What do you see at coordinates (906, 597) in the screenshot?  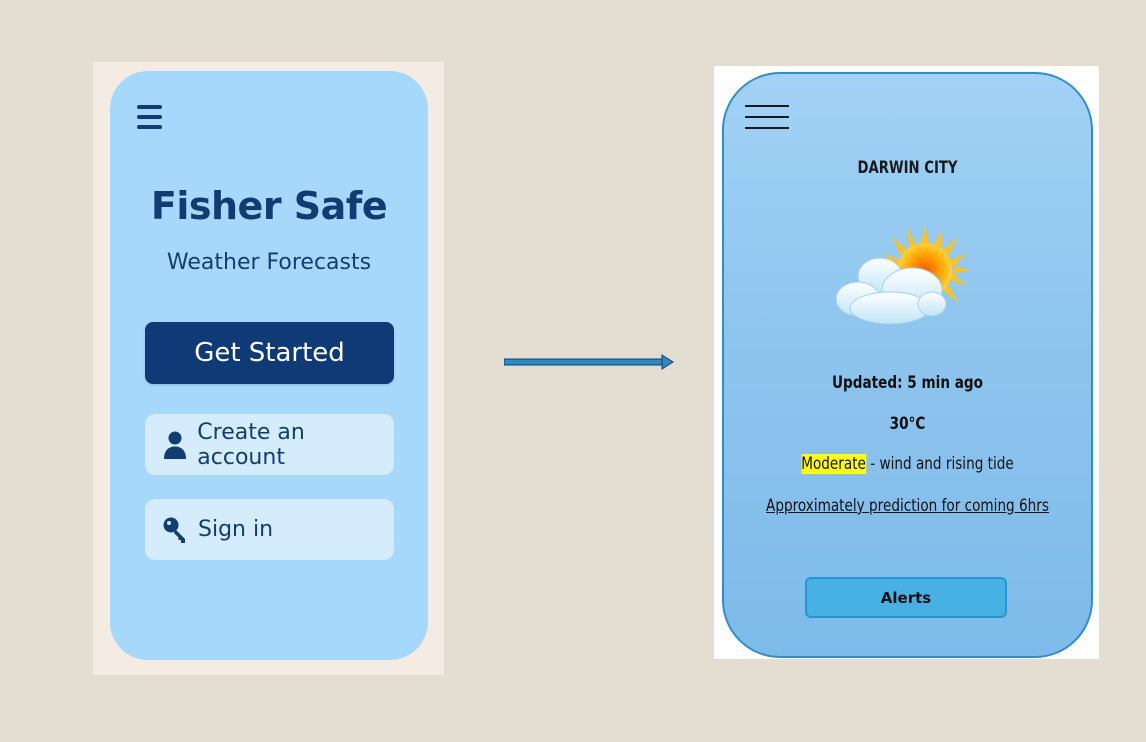 I see `alerts-button: Alerts` at bounding box center [906, 597].